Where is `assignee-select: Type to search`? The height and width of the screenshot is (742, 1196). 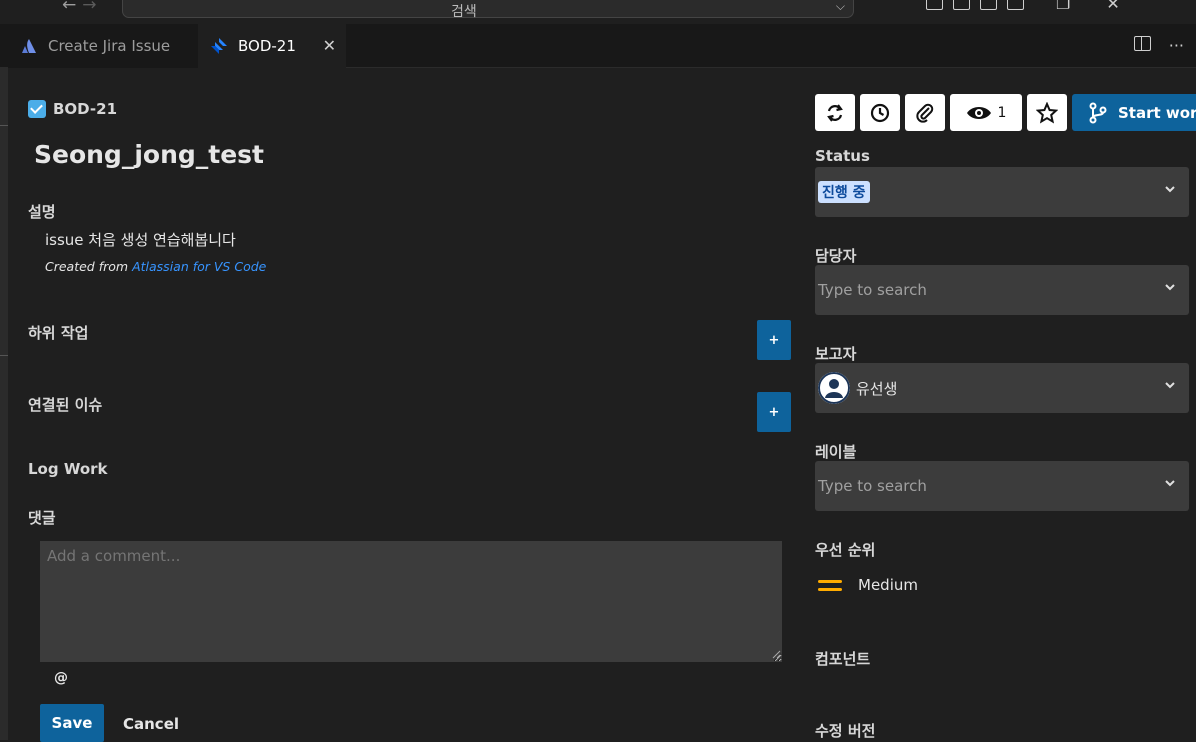 assignee-select: Type to search is located at coordinates (1002, 290).